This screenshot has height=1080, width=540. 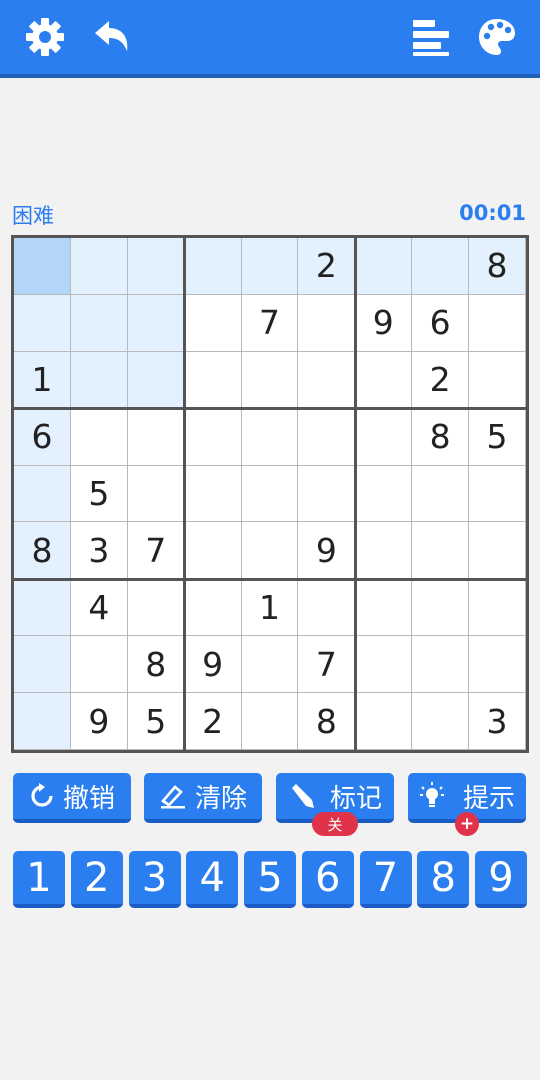 What do you see at coordinates (270, 879) in the screenshot?
I see `number-button-5: 5` at bounding box center [270, 879].